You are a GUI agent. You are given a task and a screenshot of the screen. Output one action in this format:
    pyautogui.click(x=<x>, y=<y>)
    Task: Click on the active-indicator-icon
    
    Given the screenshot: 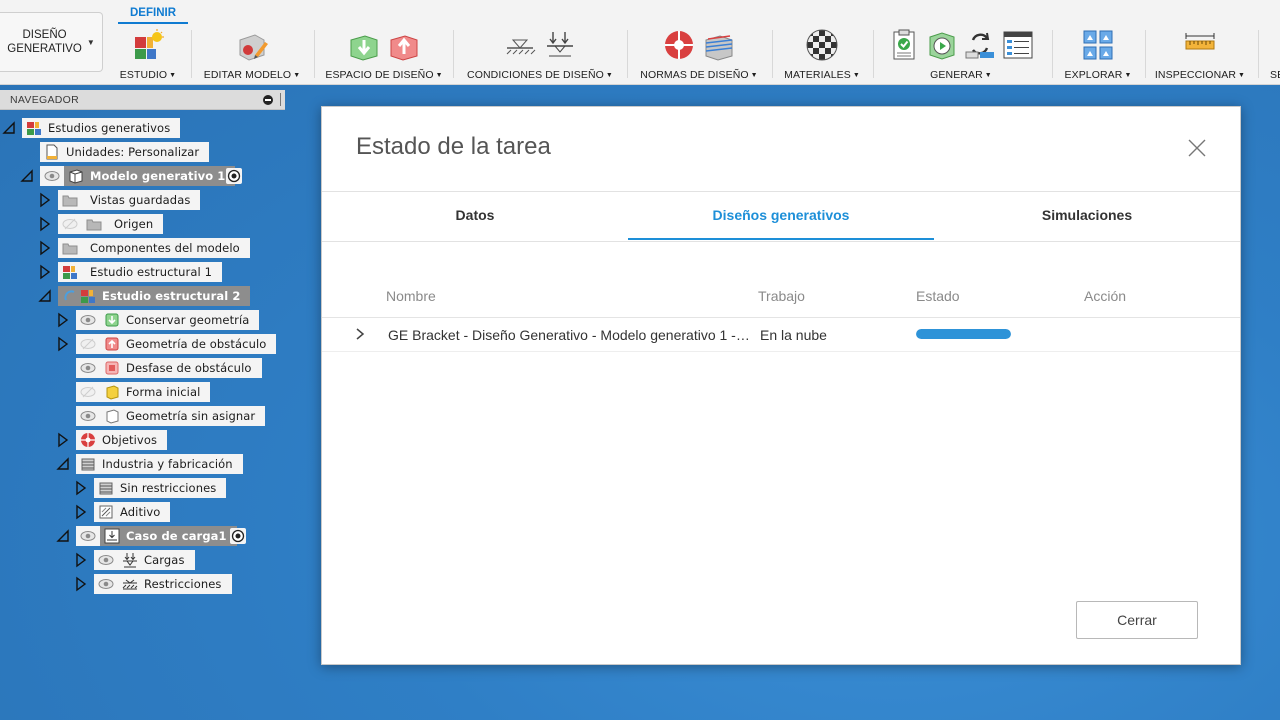 What is the action you would take?
    pyautogui.click(x=69, y=295)
    